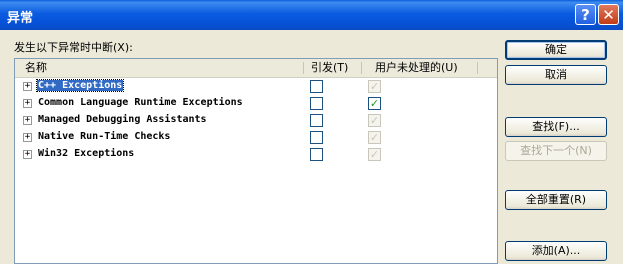 The image size is (623, 264). Describe the element at coordinates (20, 18) in the screenshot. I see `window-title: 异常` at that location.